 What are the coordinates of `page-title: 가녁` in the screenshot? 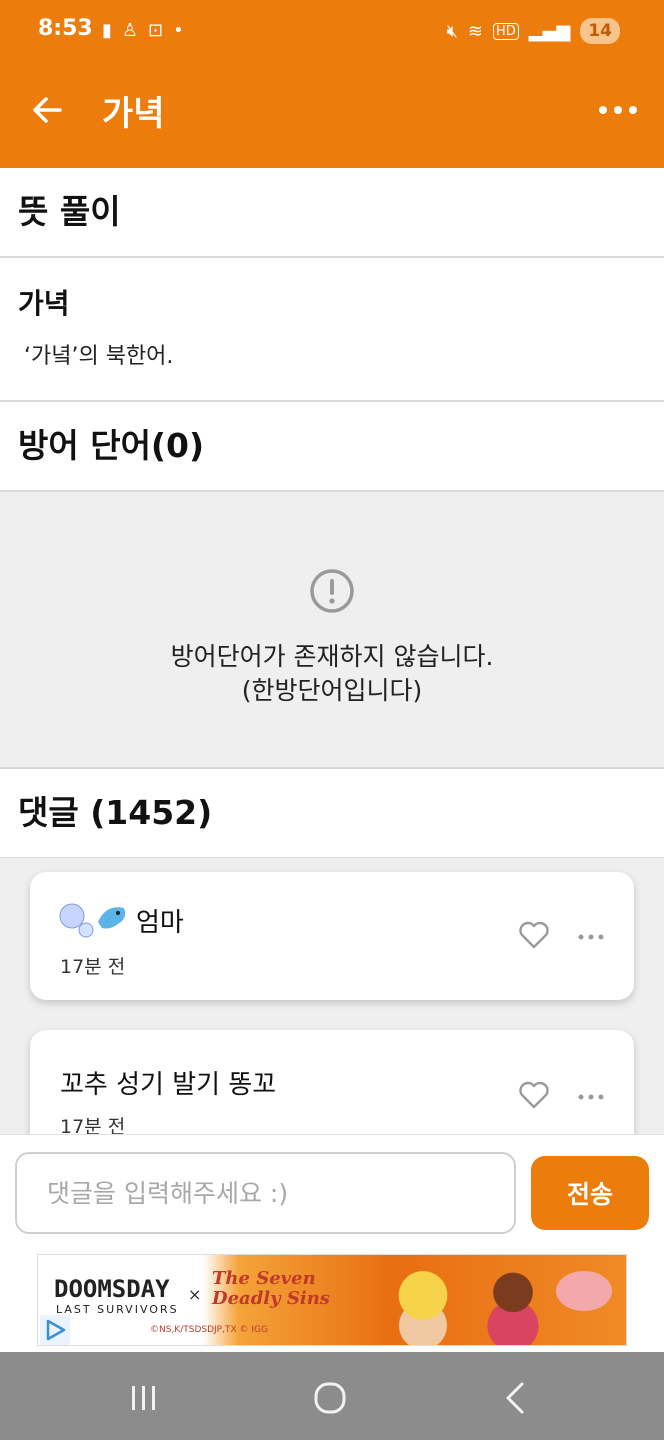 It's located at (133, 114).